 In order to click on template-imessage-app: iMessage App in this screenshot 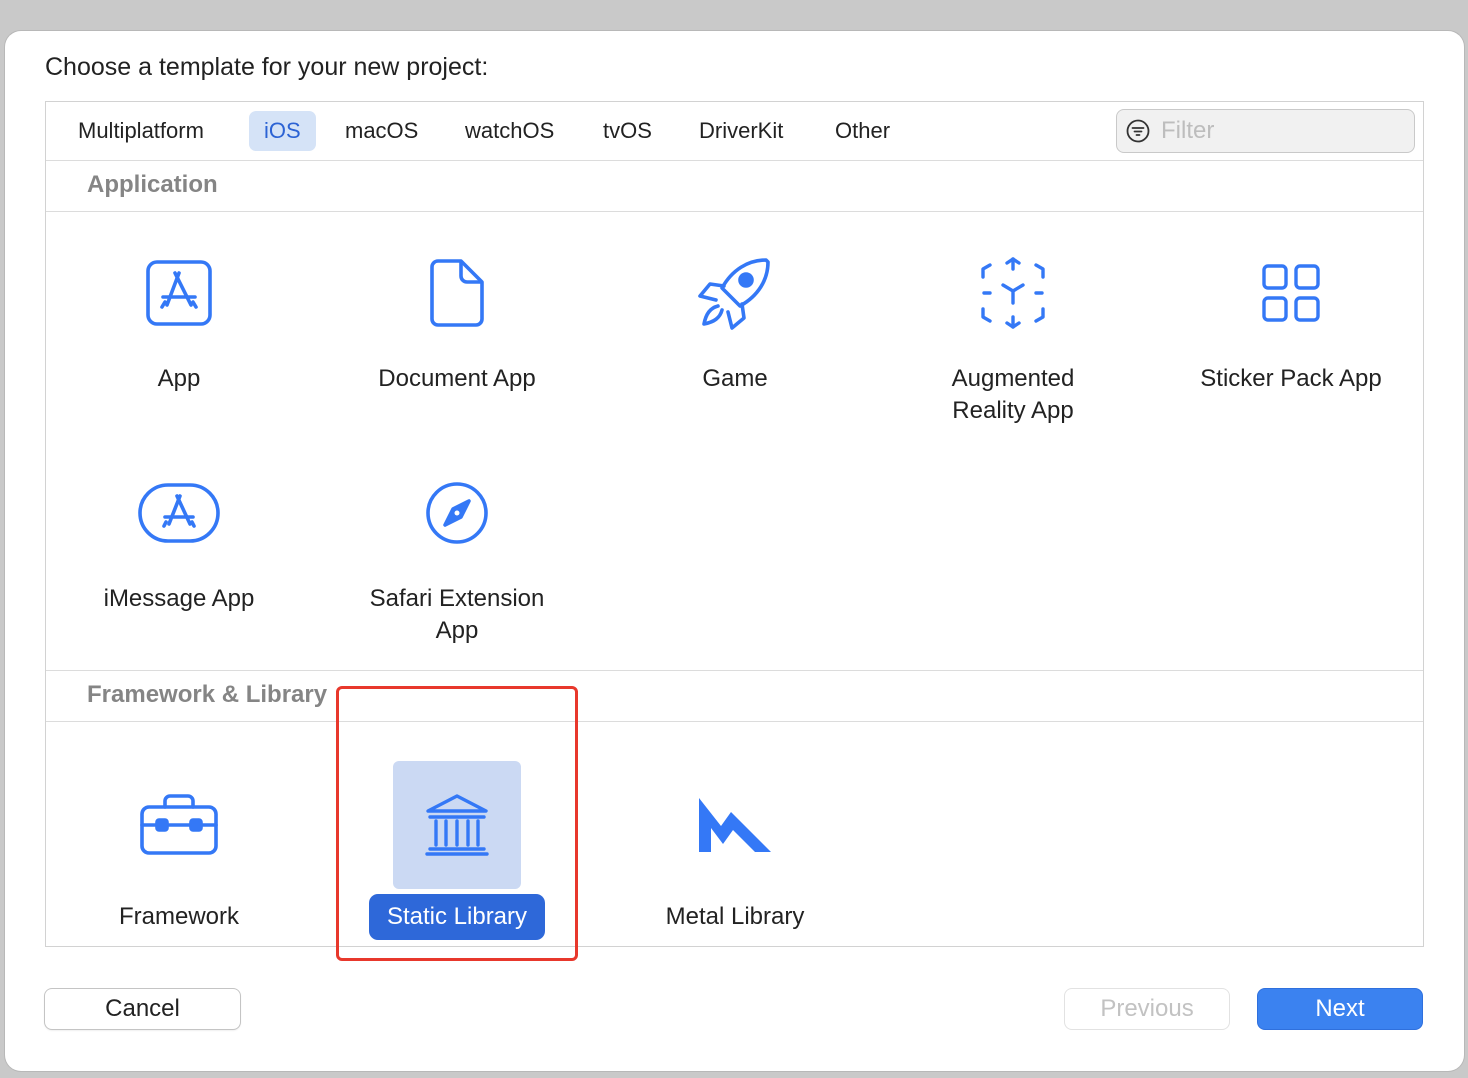, I will do `click(179, 549)`.